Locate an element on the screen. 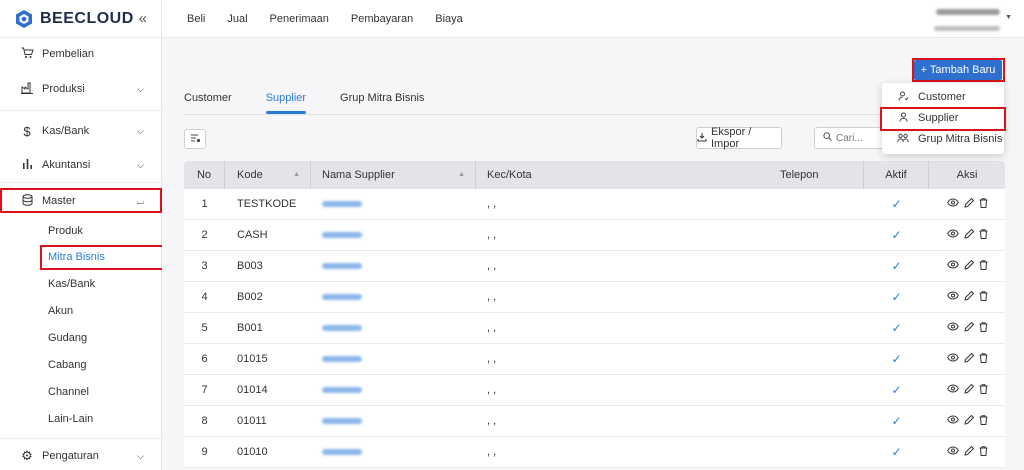 Image resolution: width=1024 pixels, height=470 pixels. sidebar-sub-cabang: Cabang is located at coordinates (67, 365).